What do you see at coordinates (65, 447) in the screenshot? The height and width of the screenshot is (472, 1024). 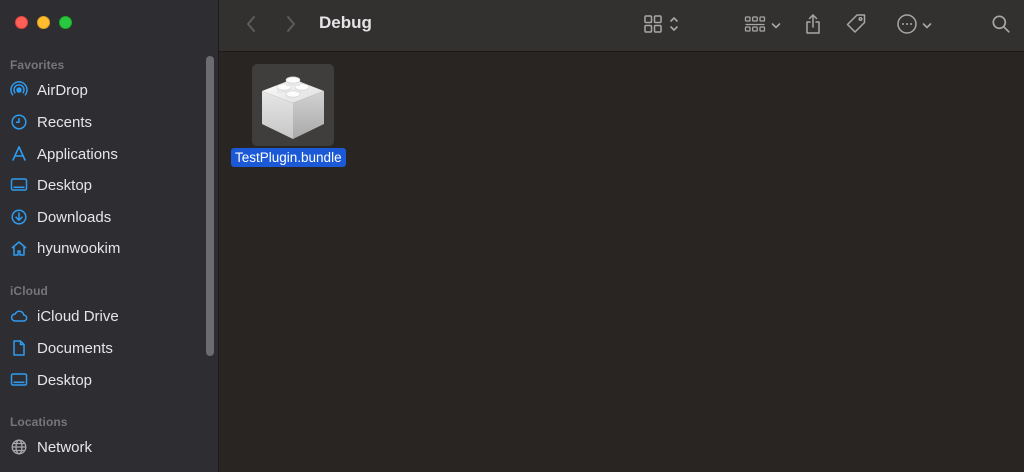 I see `sidebar-item-label: Network` at bounding box center [65, 447].